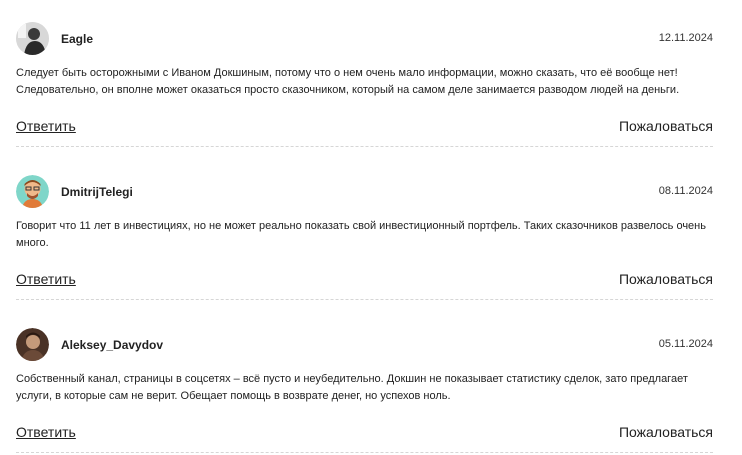  I want to click on comment-header: Aleksey_Davydov 05.11.2024, so click(364, 346).